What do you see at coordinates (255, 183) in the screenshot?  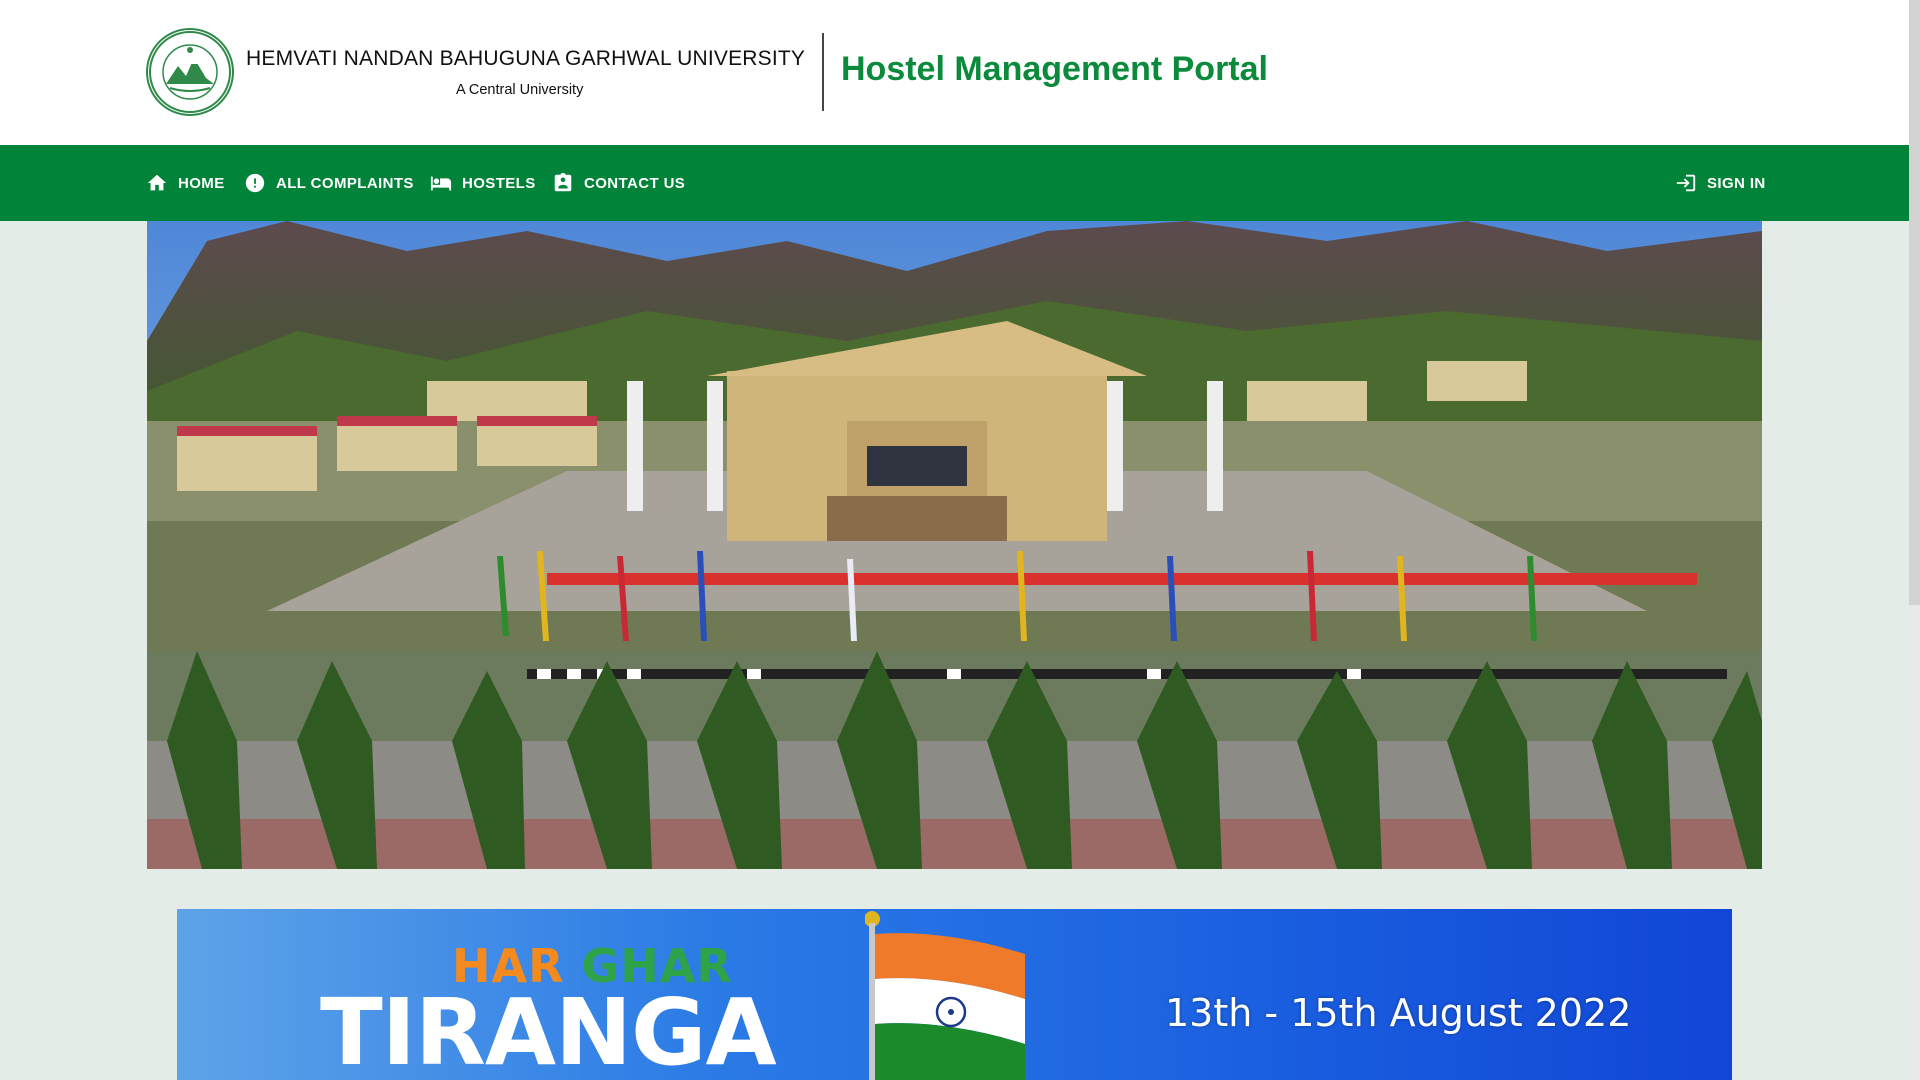 I see `alert-circle-icon` at bounding box center [255, 183].